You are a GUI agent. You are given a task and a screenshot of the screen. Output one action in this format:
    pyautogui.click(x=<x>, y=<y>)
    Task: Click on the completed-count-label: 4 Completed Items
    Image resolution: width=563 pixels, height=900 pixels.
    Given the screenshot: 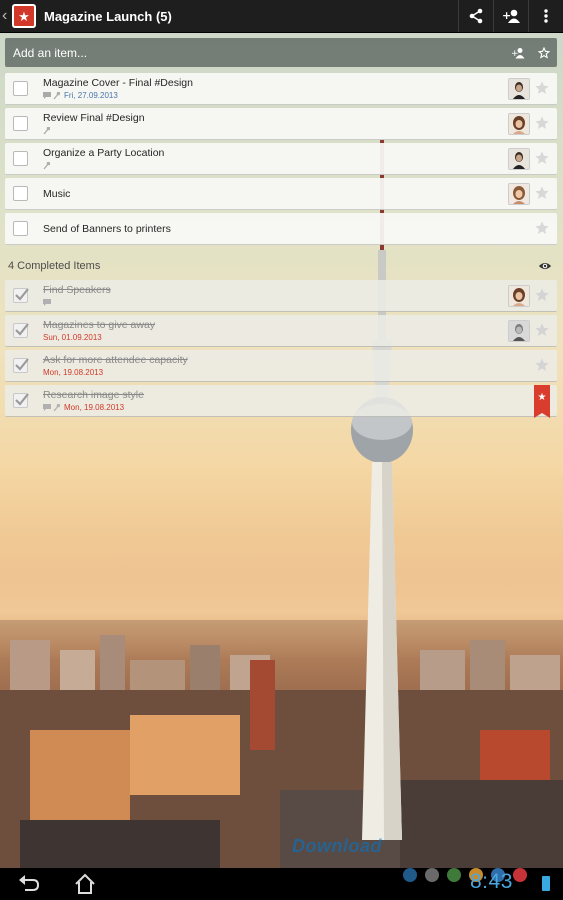 What is the action you would take?
    pyautogui.click(x=54, y=266)
    